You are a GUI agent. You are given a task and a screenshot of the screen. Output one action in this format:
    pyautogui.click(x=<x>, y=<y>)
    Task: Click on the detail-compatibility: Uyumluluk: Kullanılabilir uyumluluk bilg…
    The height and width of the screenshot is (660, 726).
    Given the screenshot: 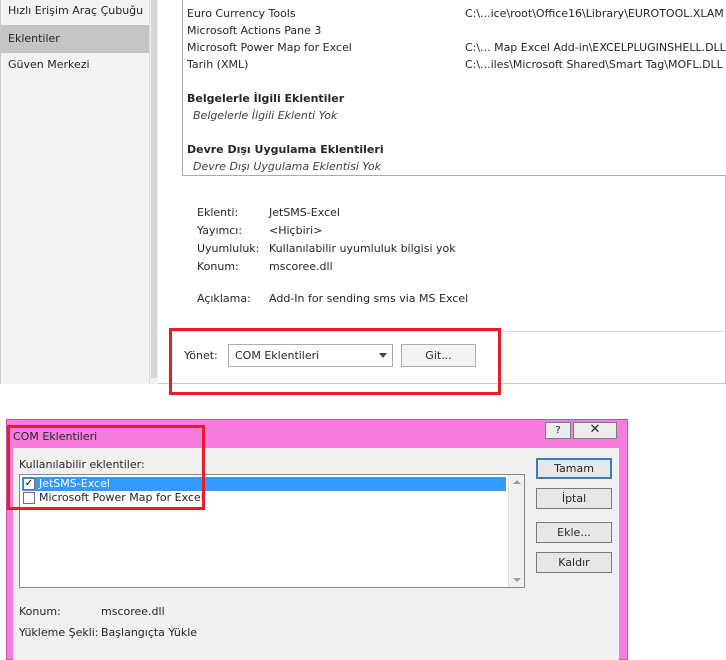 What is the action you would take?
    pyautogui.click(x=326, y=248)
    